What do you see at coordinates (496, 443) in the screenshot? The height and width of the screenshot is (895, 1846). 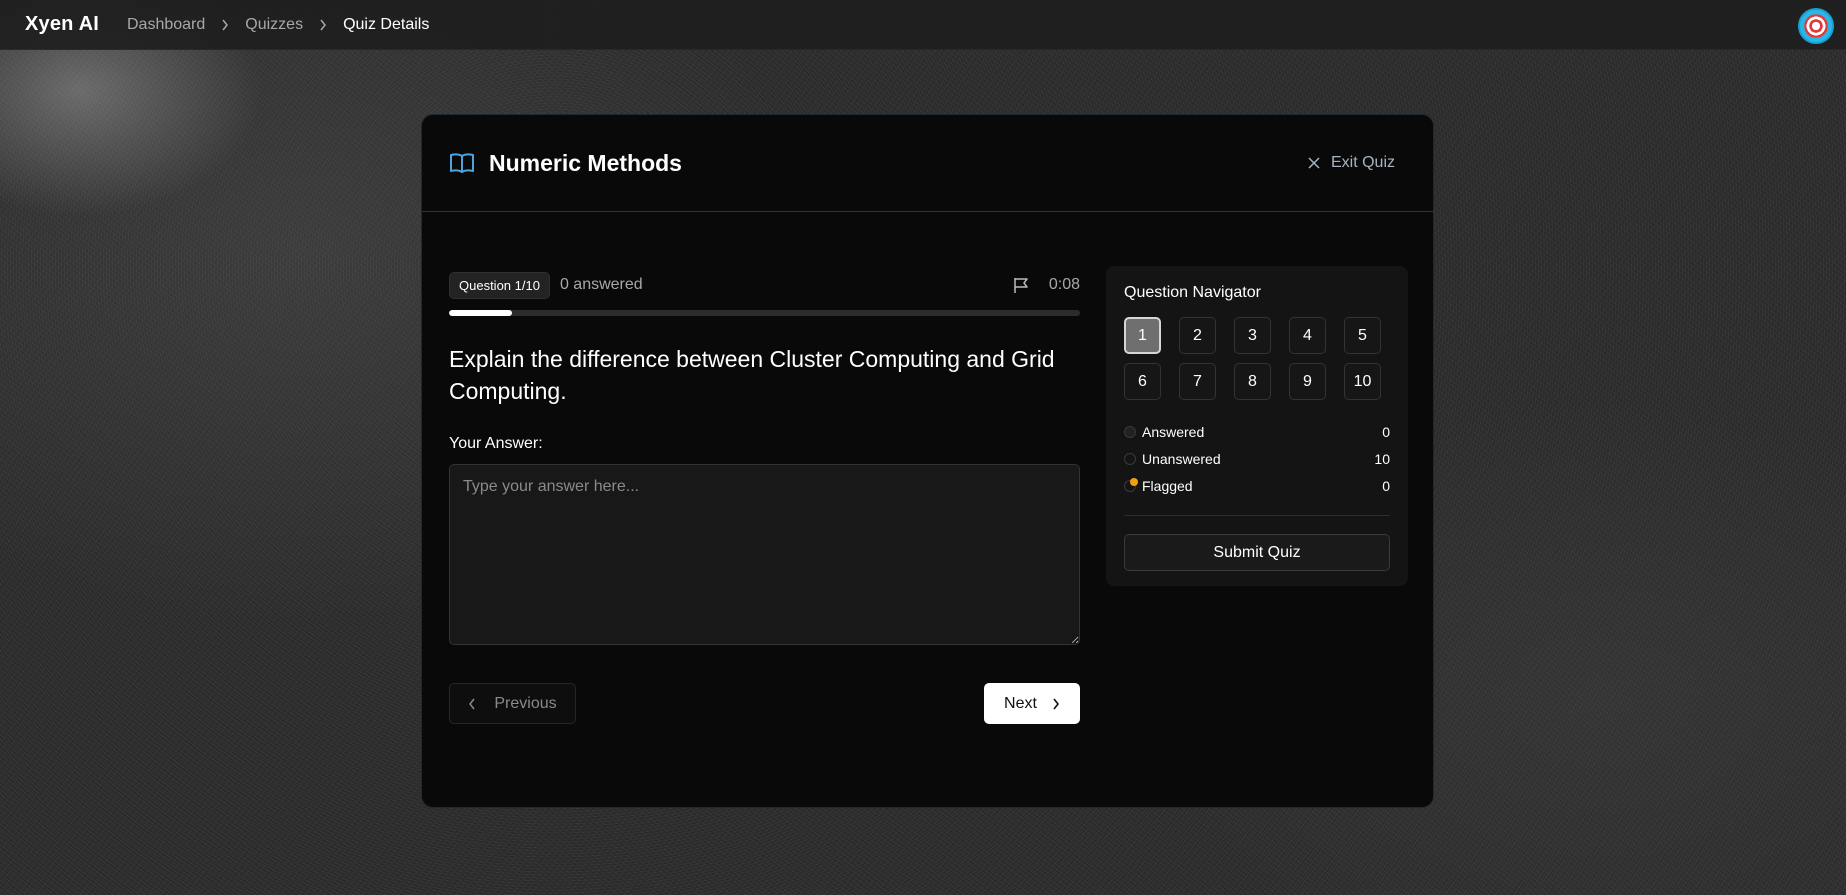 I see `answer-label: Your Answer:` at bounding box center [496, 443].